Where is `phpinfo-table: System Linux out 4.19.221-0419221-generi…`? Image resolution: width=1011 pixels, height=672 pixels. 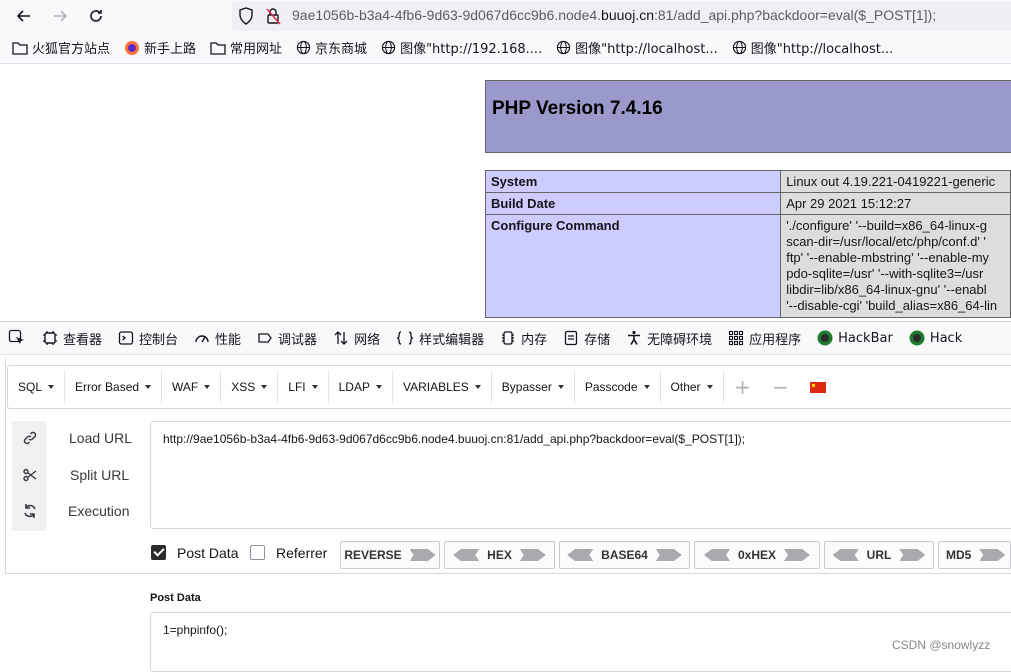
phpinfo-table: System Linux out 4.19.221-0419221-generi… is located at coordinates (747, 244).